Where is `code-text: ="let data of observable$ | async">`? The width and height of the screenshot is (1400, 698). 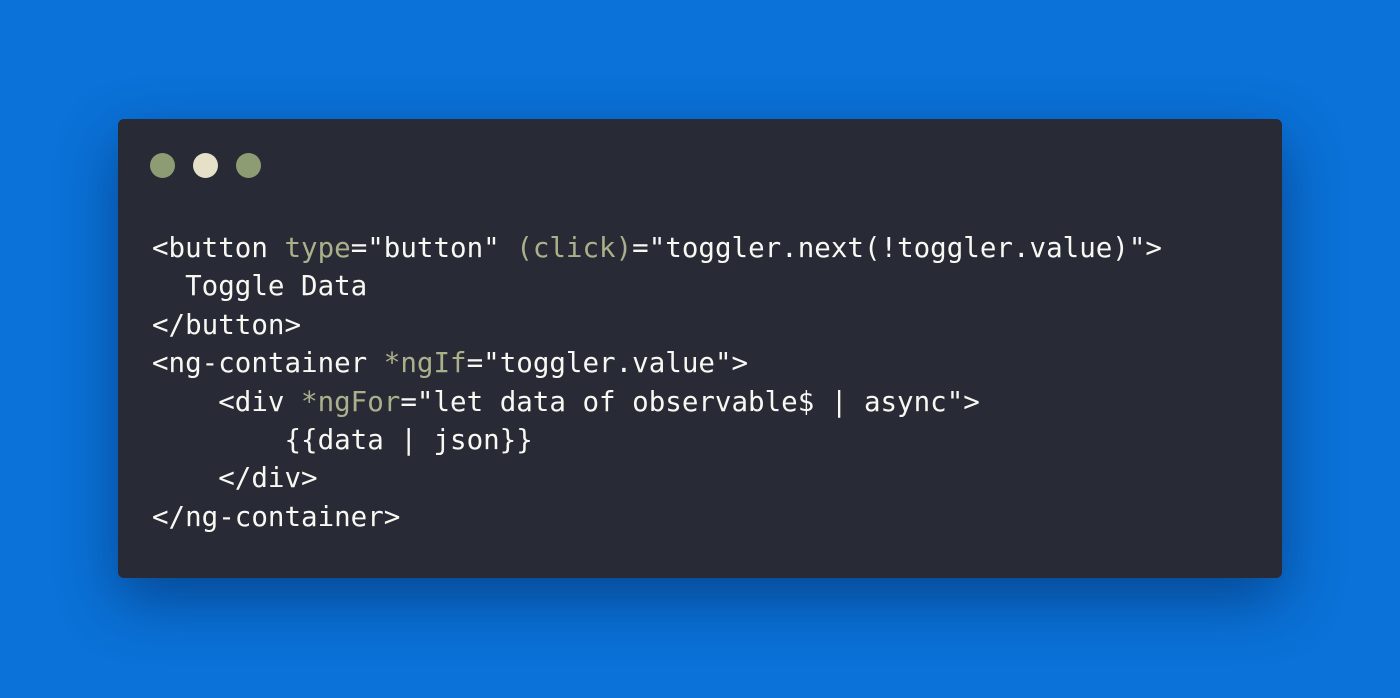 code-text: ="let data of observable$ | async"> is located at coordinates (690, 401).